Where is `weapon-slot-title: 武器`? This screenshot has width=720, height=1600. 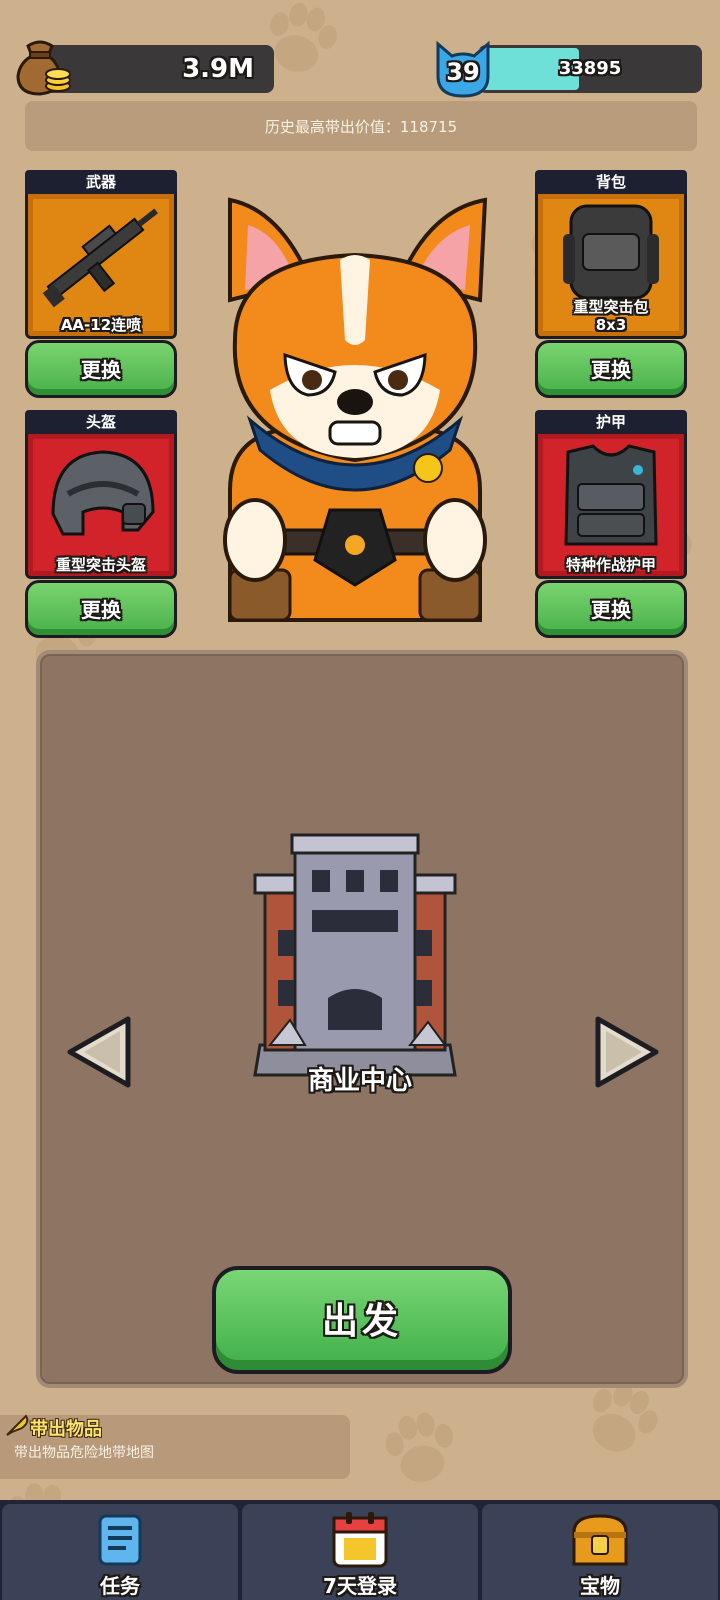 weapon-slot-title: 武器 is located at coordinates (101, 182).